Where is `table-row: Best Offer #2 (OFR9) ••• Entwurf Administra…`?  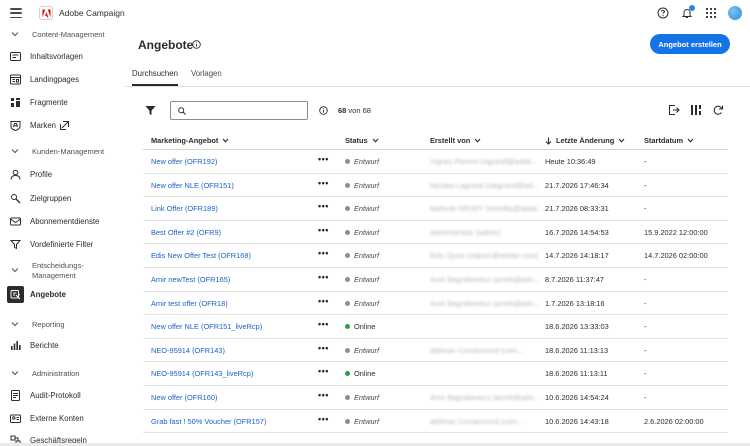 table-row: Best Offer #2 (OFR9) ••• Entwurf Administra… is located at coordinates (435, 233).